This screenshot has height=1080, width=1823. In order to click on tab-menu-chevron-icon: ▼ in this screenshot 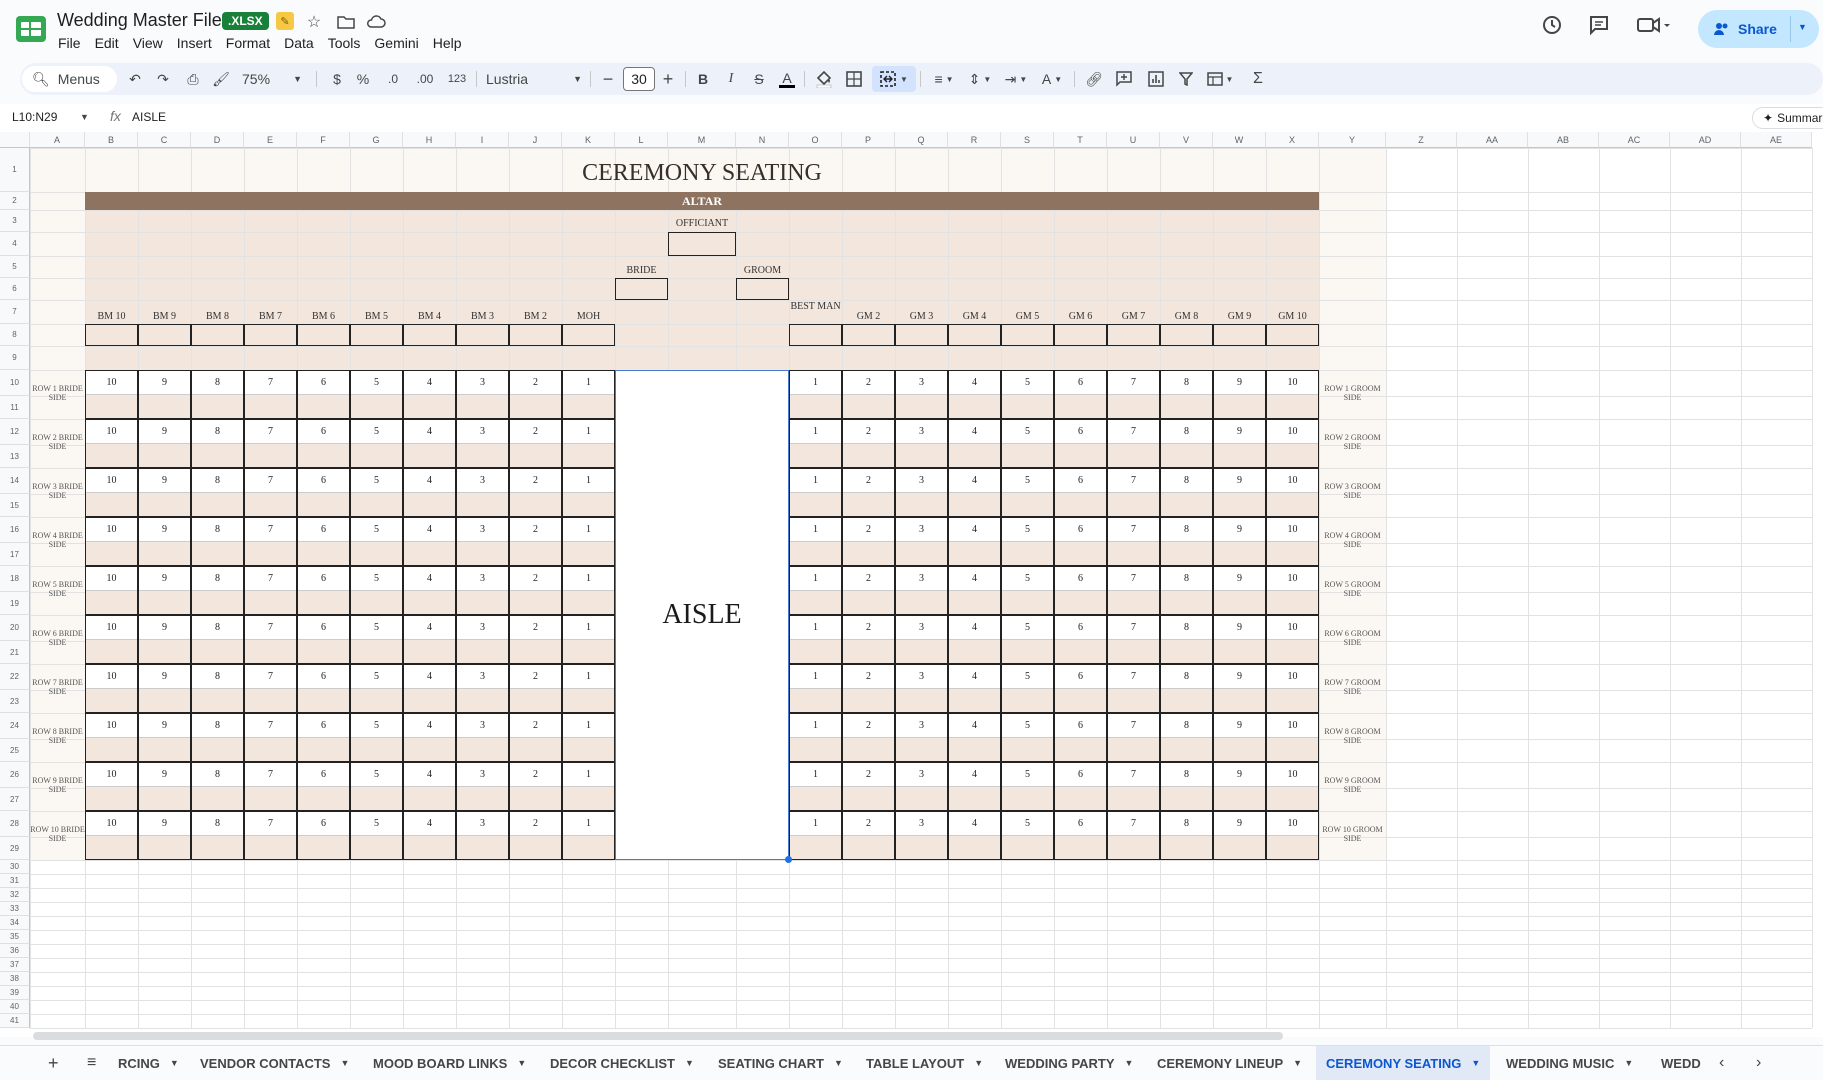, I will do `click(1475, 1063)`.